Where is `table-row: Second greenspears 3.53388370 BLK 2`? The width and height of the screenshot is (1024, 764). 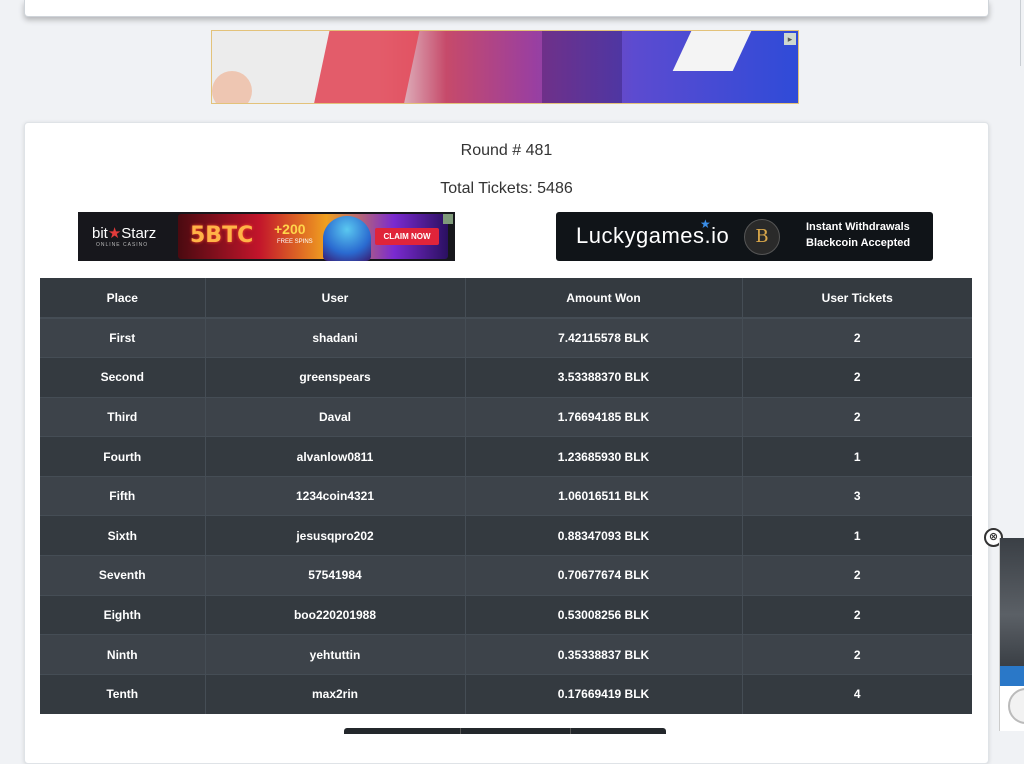
table-row: Second greenspears 3.53388370 BLK 2 is located at coordinates (506, 377).